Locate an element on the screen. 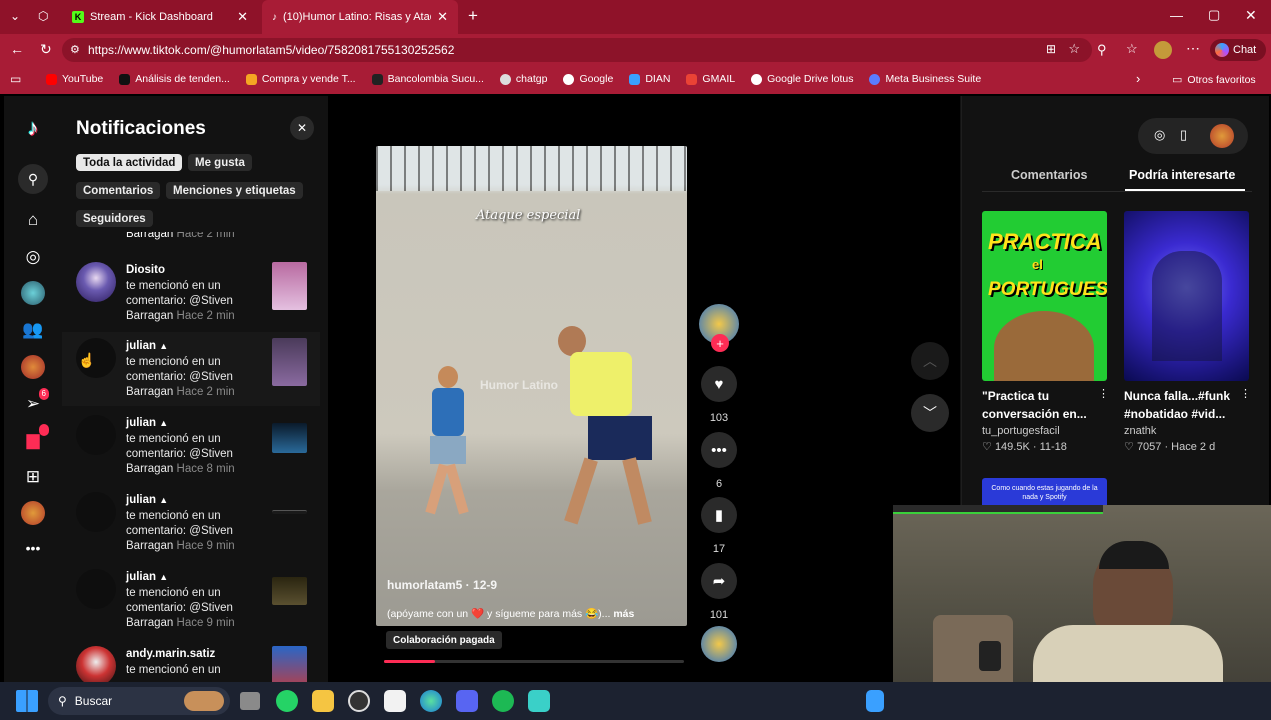  live-avatar-icon is located at coordinates (33, 293).